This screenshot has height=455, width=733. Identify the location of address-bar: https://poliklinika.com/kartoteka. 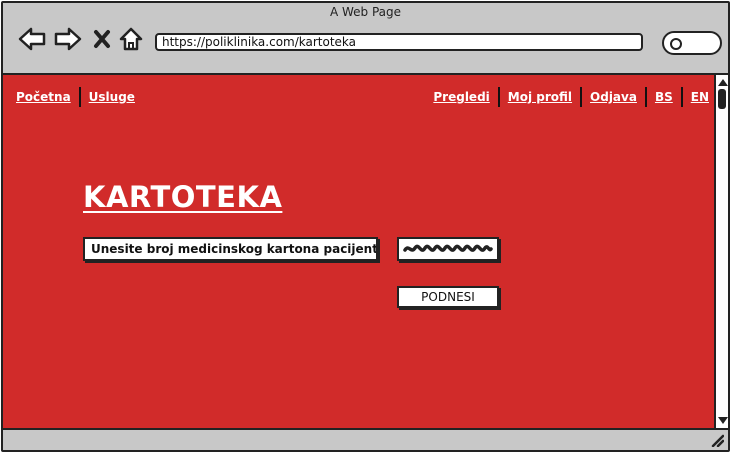
(399, 42).